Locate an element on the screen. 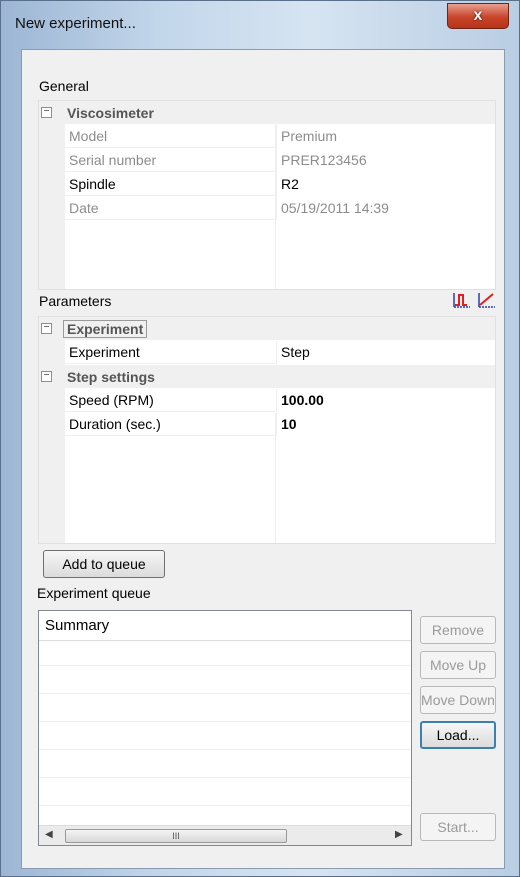 Image resolution: width=520 pixels, height=877 pixels. parameters-section-label: Parameters is located at coordinates (75, 301).